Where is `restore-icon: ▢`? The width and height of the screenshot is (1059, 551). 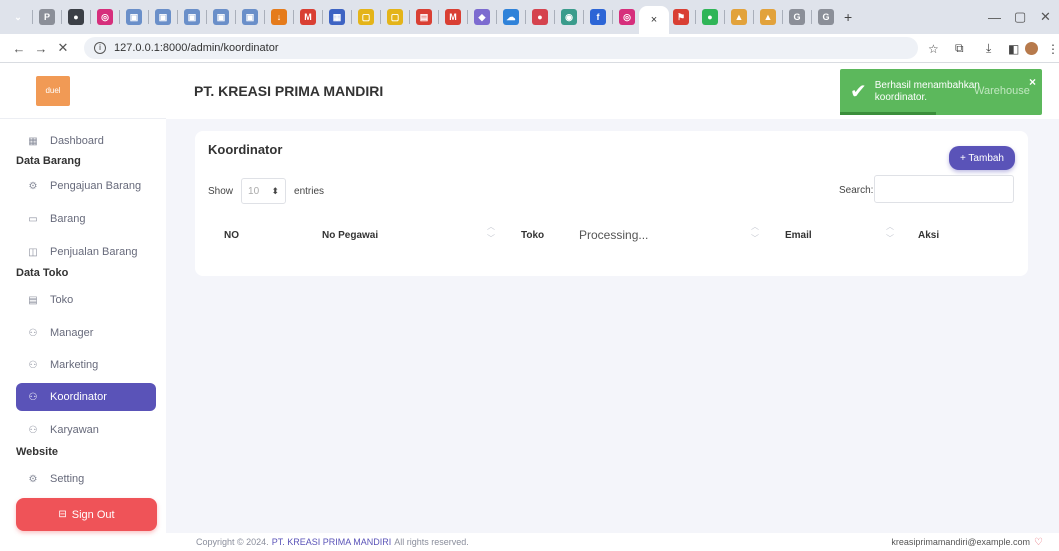 restore-icon: ▢ is located at coordinates (1020, 17).